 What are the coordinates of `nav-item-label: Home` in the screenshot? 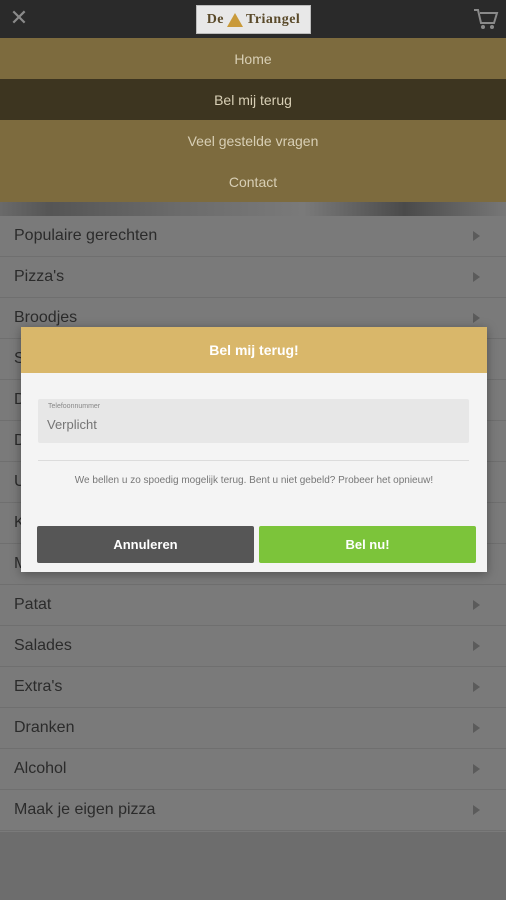 It's located at (253, 58).